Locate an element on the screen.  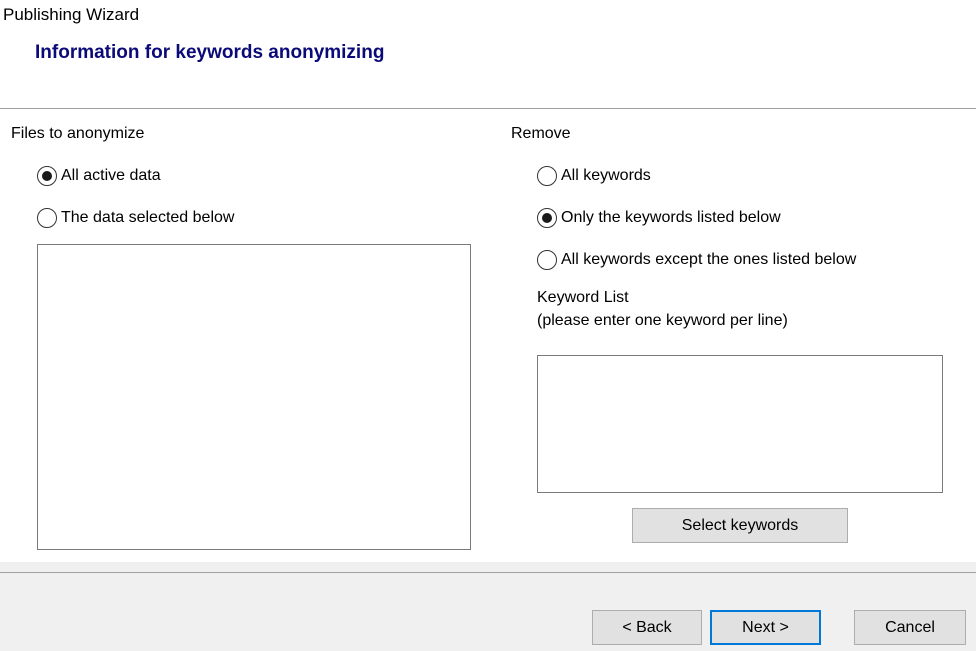
files-section-label: Files to anonymize is located at coordinates (78, 133).